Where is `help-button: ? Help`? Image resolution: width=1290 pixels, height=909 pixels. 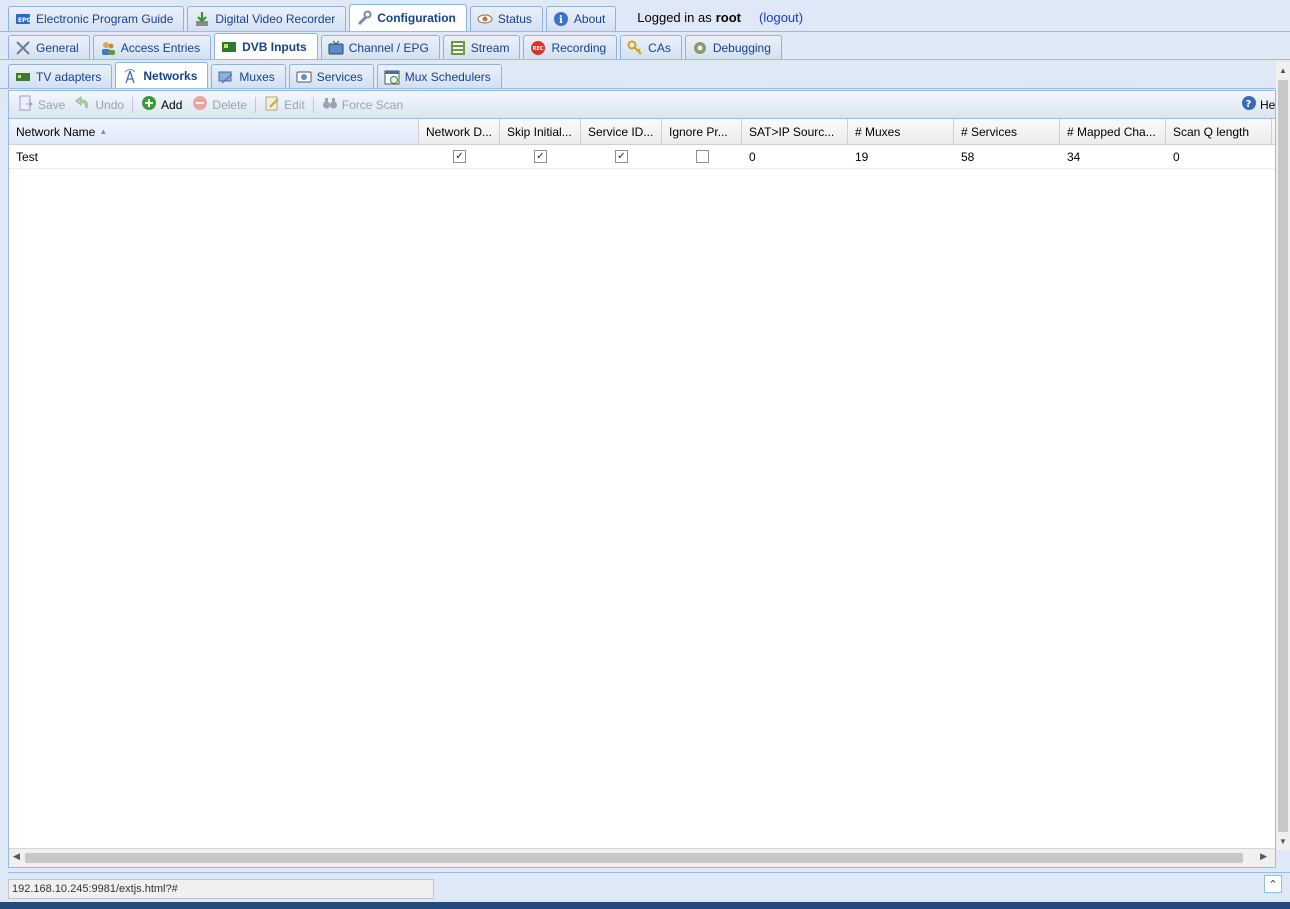 help-button: ? Help is located at coordinates (1255, 104).